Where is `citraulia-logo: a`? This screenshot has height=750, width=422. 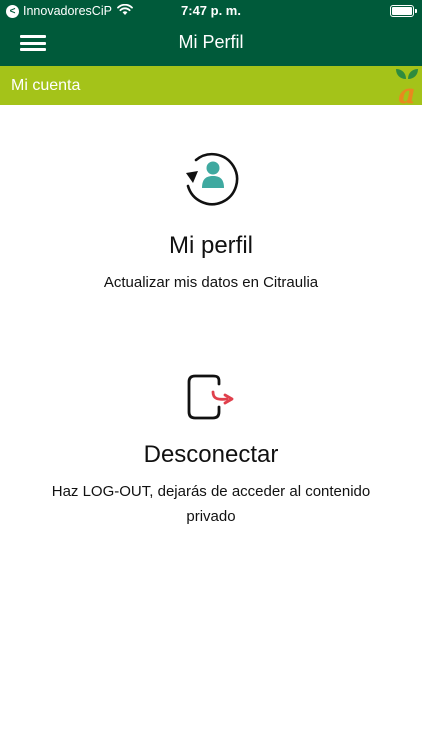
citraulia-logo: a is located at coordinates (407, 87).